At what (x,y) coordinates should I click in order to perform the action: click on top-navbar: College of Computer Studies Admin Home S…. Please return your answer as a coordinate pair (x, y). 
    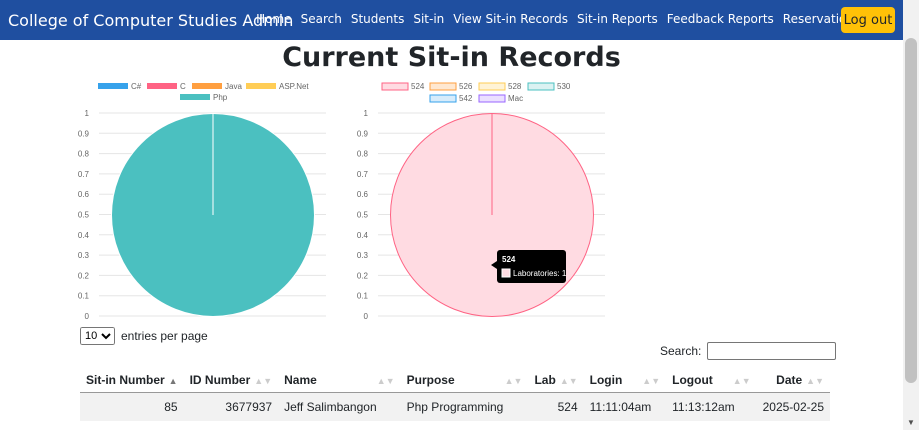
    Looking at the image, I should click on (451, 20).